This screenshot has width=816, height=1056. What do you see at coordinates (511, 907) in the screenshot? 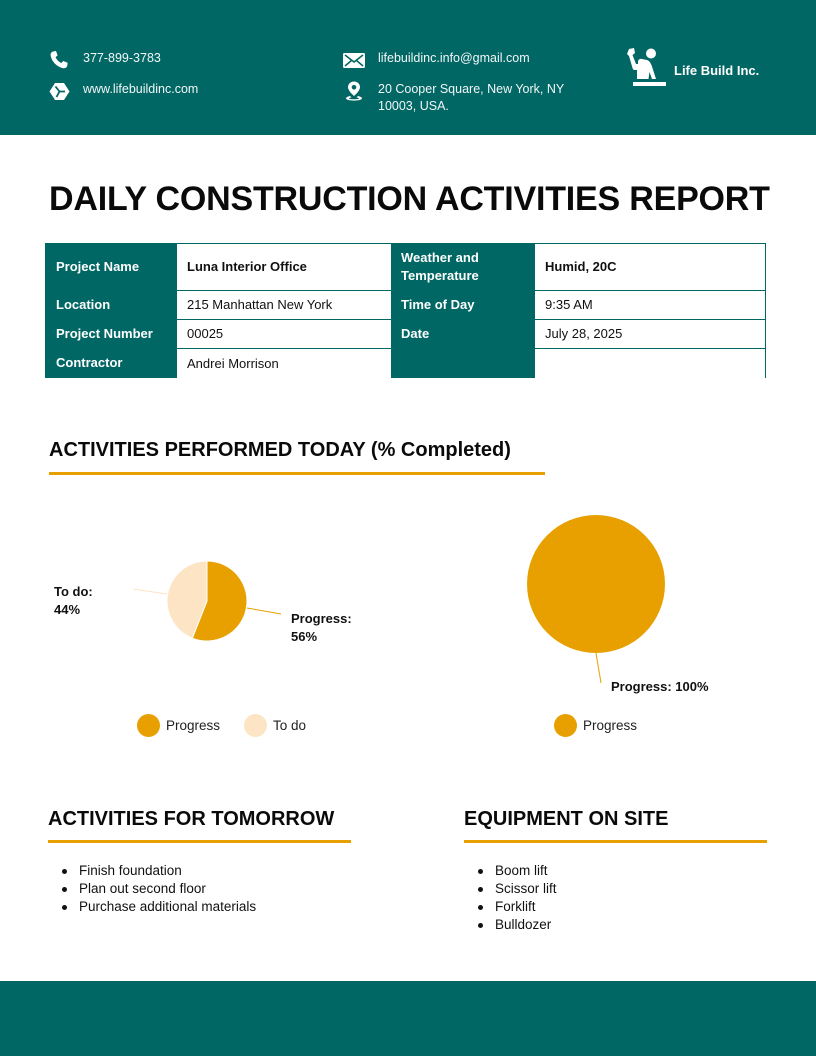
I see `list-item: Forklift` at bounding box center [511, 907].